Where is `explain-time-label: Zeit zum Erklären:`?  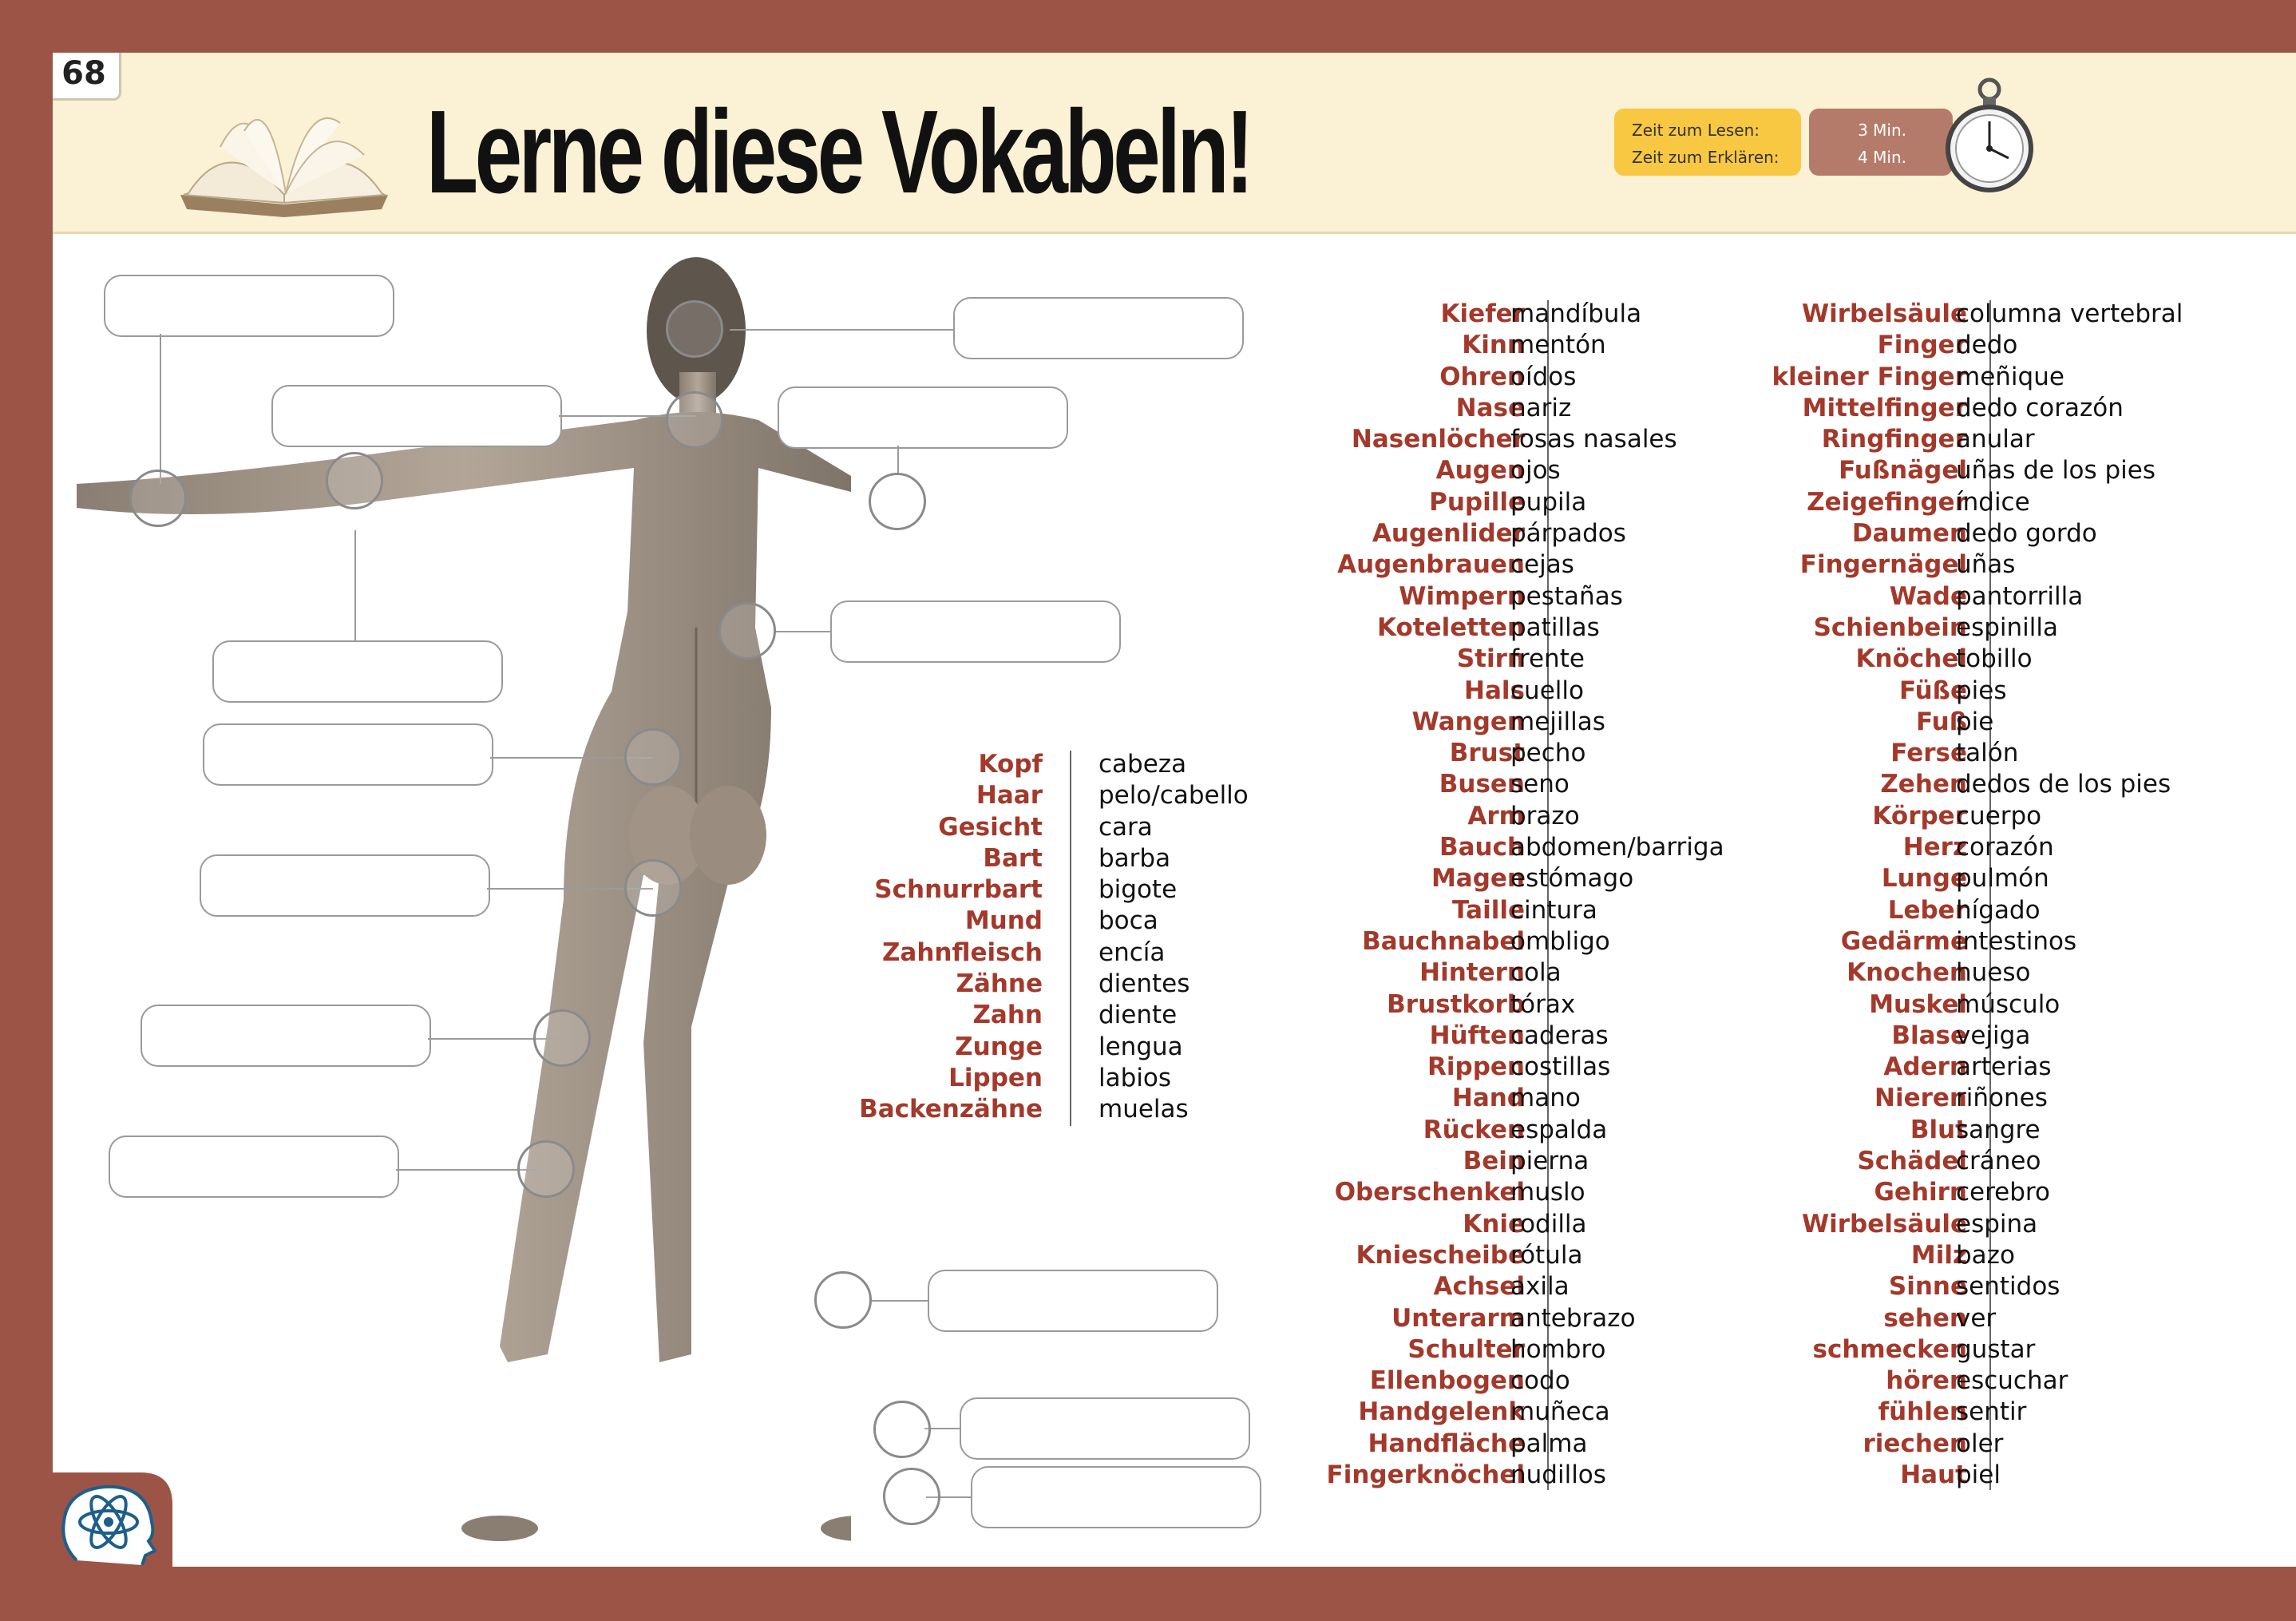 explain-time-label: Zeit zum Erklären: is located at coordinates (1706, 157).